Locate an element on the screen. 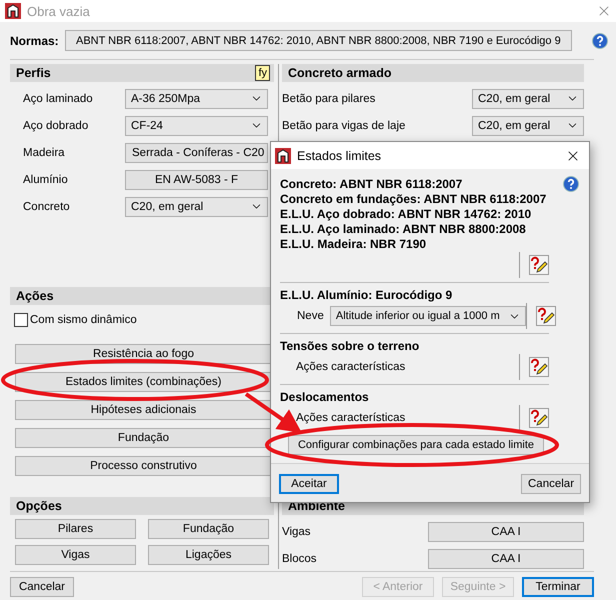 Image resolution: width=616 pixels, height=600 pixels. dropdown: Altitude inferior ou igual a 1000 m is located at coordinates (428, 316).